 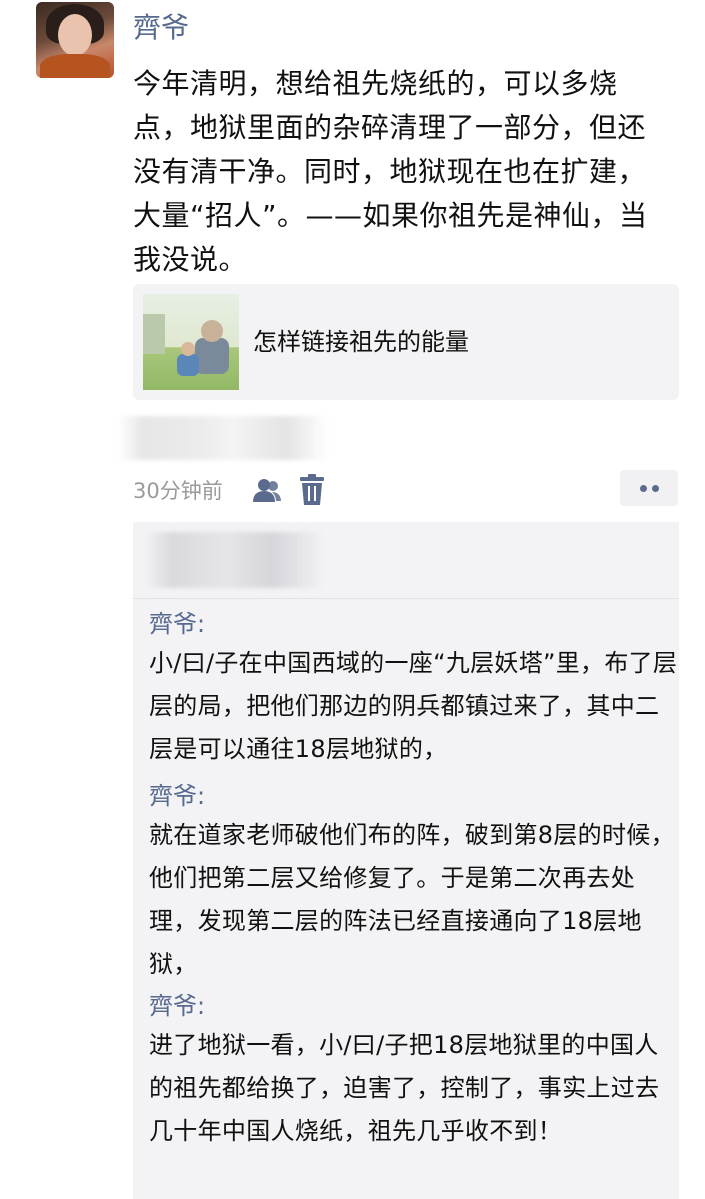 What do you see at coordinates (361, 342) in the screenshot?
I see `link-title: 怎样链接祖先的能量` at bounding box center [361, 342].